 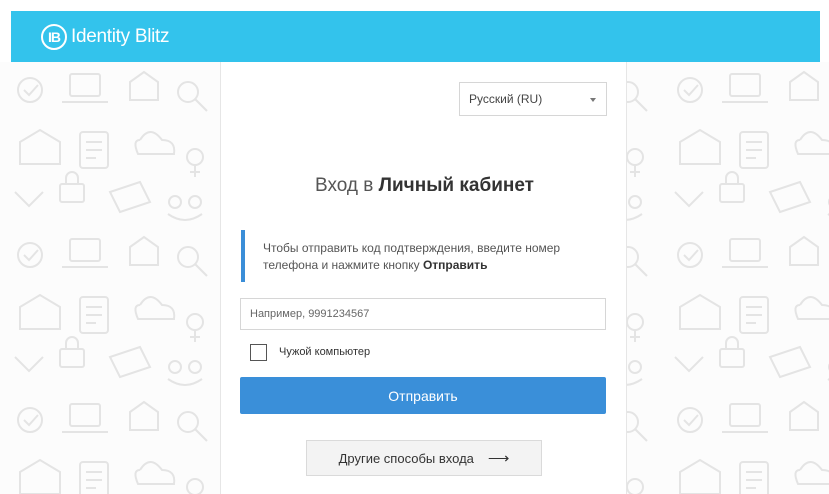 What do you see at coordinates (498, 458) in the screenshot?
I see `arrow-right-icon: ⟶` at bounding box center [498, 458].